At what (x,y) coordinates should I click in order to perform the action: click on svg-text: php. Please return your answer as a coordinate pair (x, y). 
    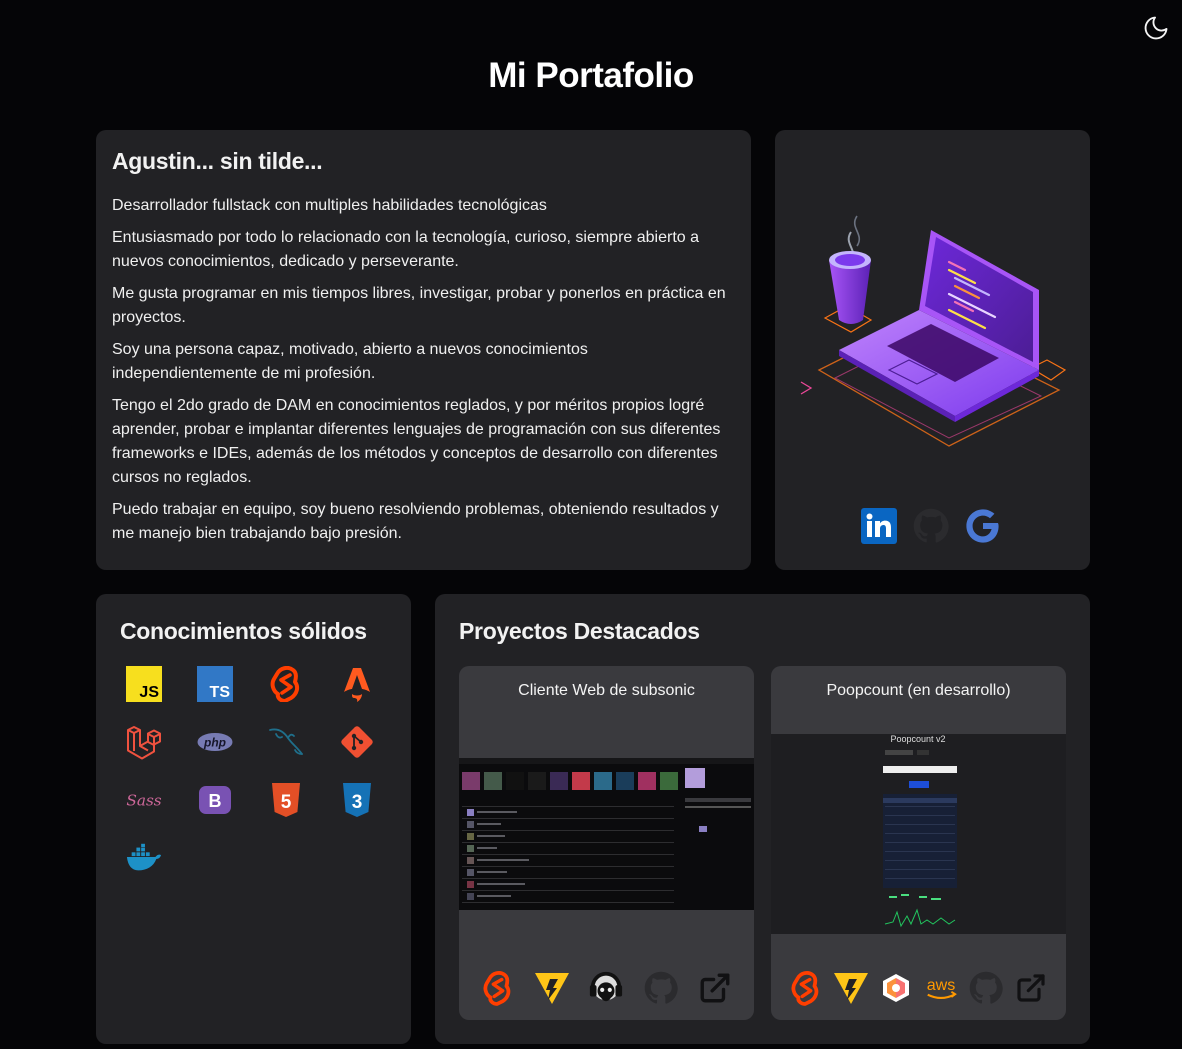
    Looking at the image, I should click on (214, 743).